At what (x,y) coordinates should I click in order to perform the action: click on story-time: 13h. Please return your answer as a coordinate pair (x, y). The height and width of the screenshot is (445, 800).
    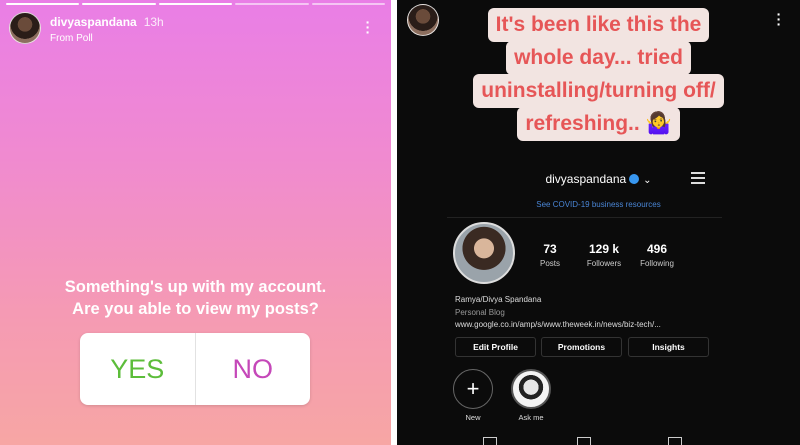
    Looking at the image, I should click on (153, 21).